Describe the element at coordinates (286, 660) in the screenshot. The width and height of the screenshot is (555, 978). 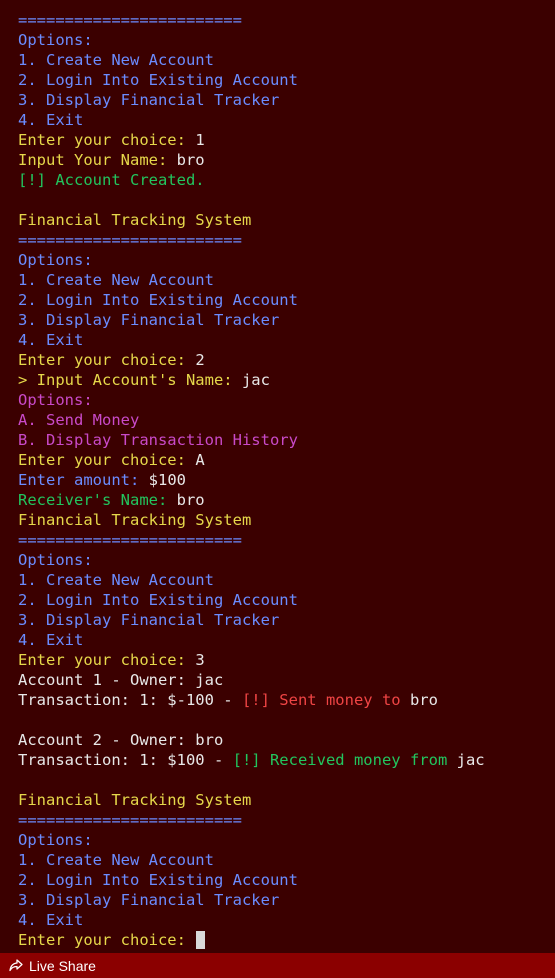
I see `terminal-line: Enter your choice: 3` at that location.